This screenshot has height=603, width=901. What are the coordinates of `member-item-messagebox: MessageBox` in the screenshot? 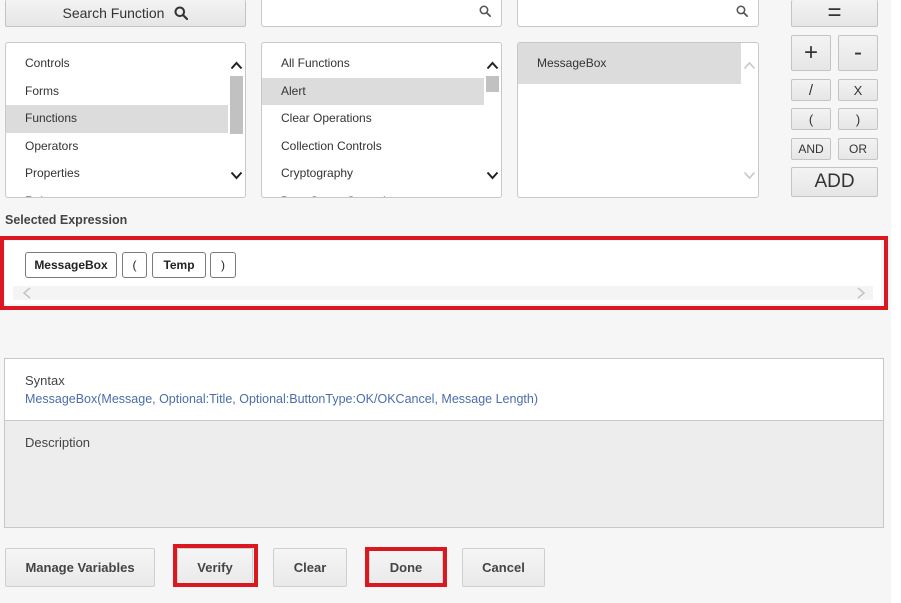 It's located at (629, 63).